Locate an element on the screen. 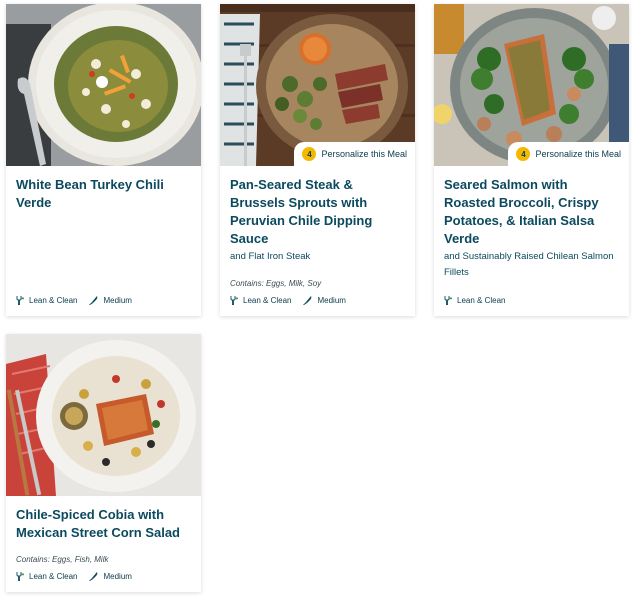 This screenshot has height=596, width=635. allergen-info: Contains: Eggs, Milk, Soy is located at coordinates (276, 283).